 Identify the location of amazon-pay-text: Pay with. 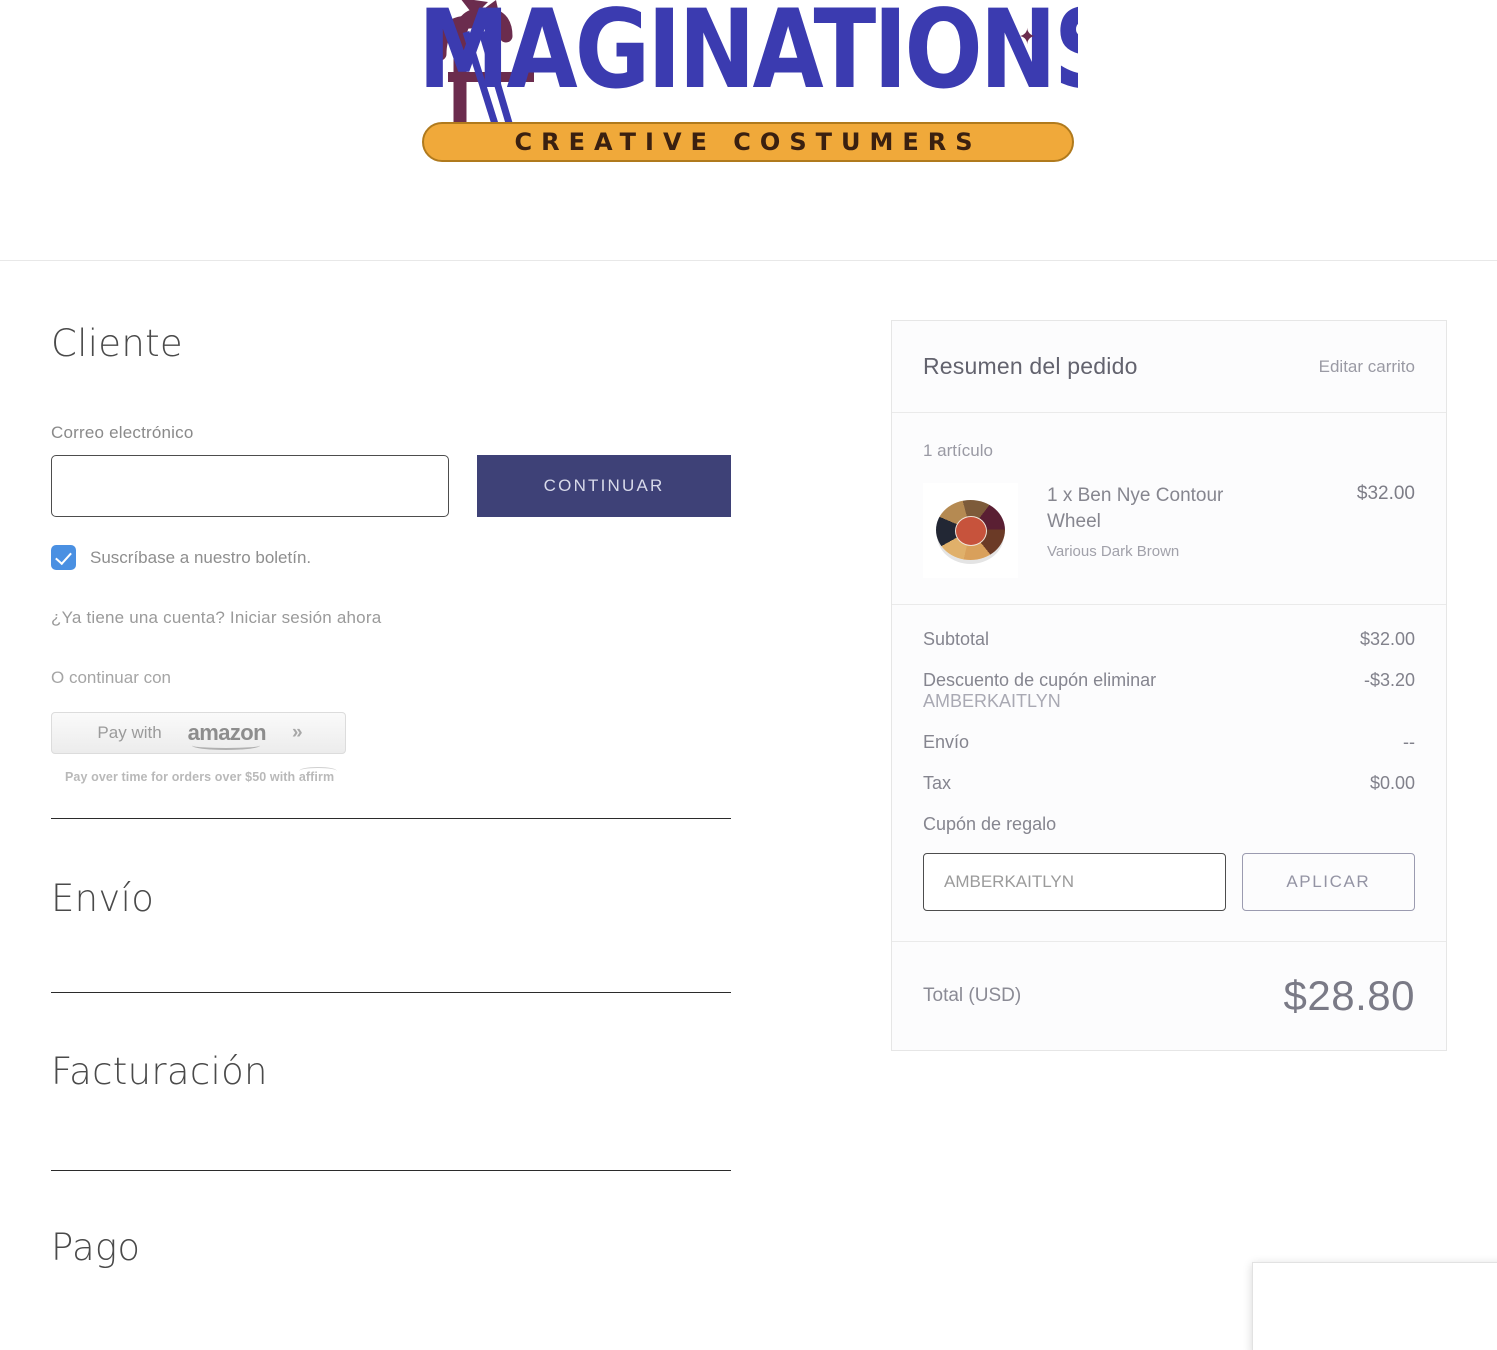
(129, 732).